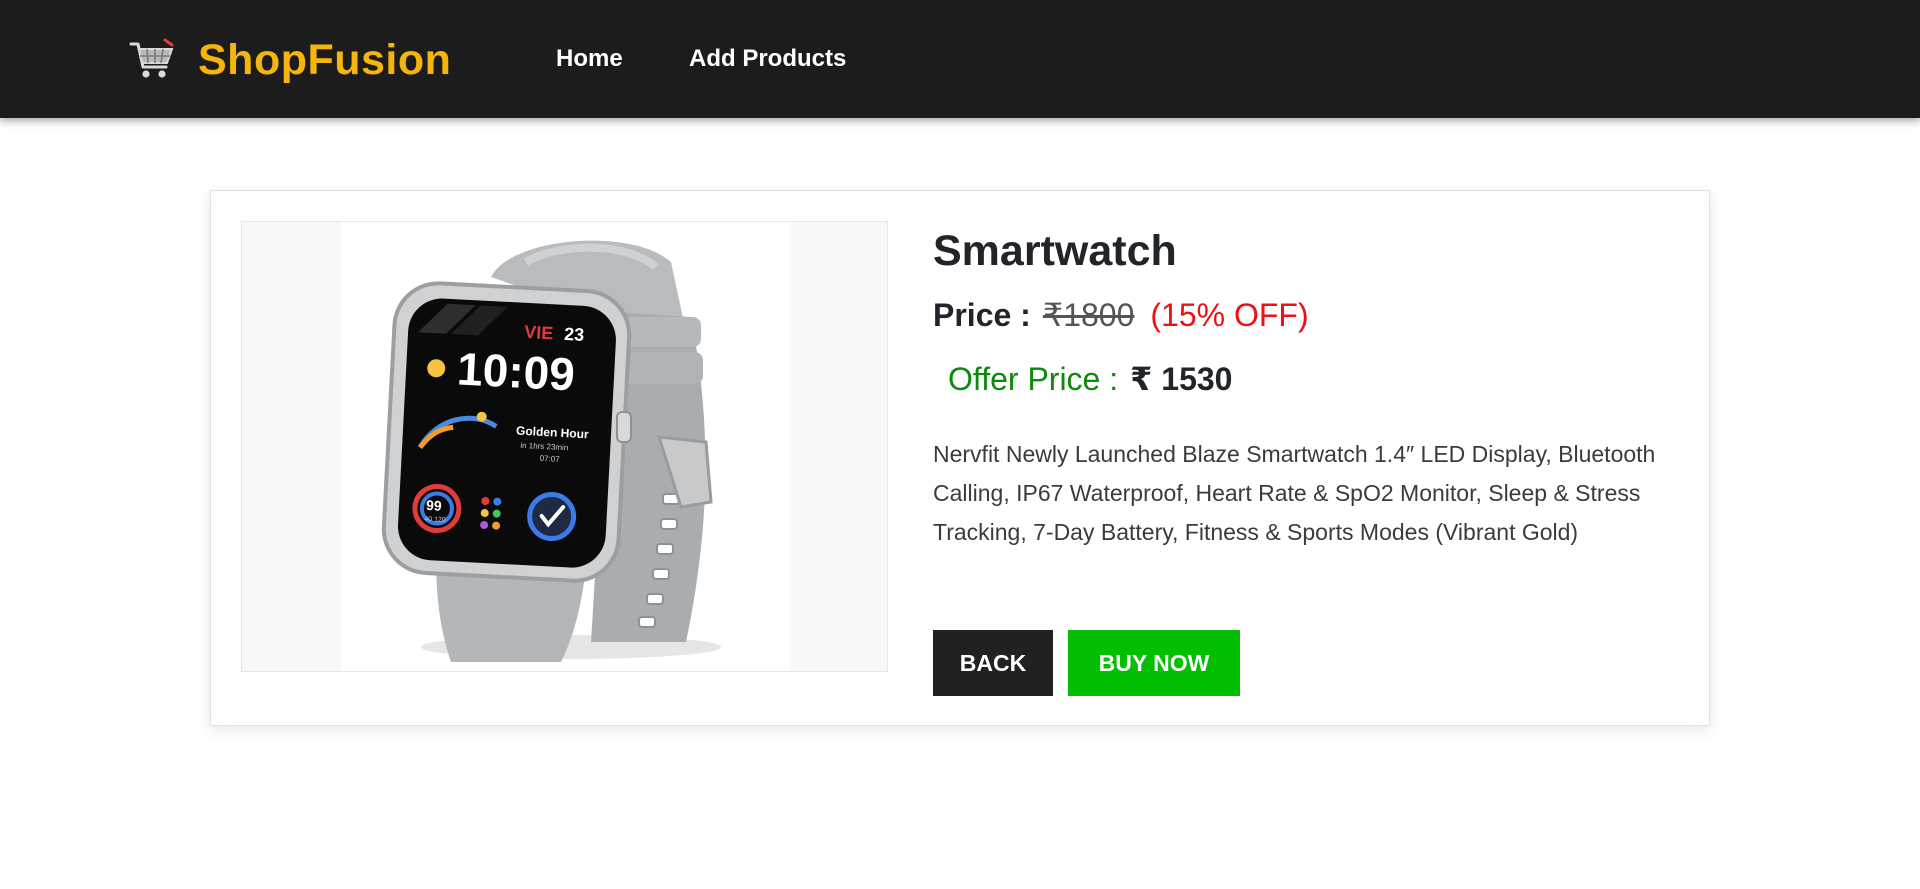  Describe the element at coordinates (1088, 315) in the screenshot. I see `original-price: ₹1800` at that location.